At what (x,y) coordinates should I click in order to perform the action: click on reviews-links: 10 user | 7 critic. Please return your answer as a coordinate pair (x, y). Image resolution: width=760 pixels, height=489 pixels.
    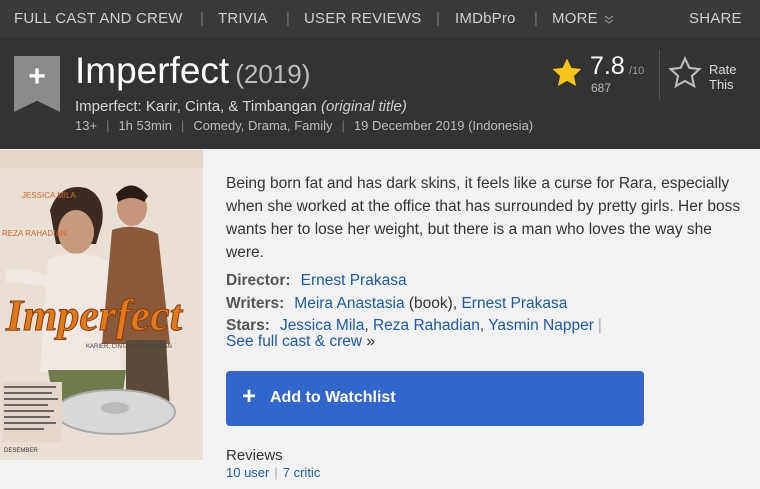
    Looking at the image, I should click on (273, 472).